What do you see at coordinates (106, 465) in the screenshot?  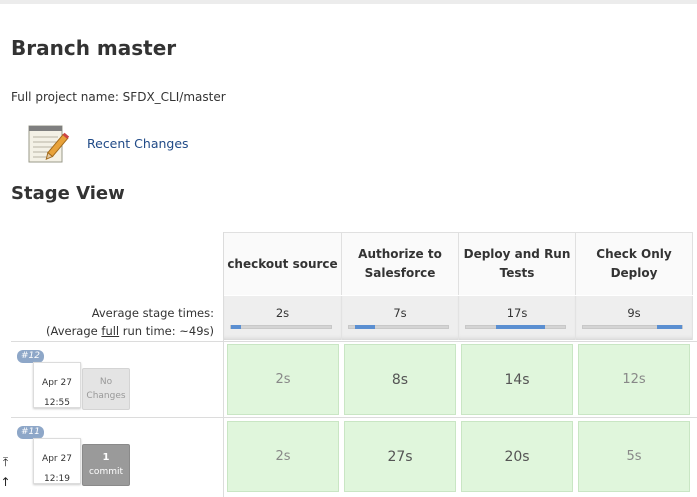 I see `build-changes: 1 commit` at bounding box center [106, 465].